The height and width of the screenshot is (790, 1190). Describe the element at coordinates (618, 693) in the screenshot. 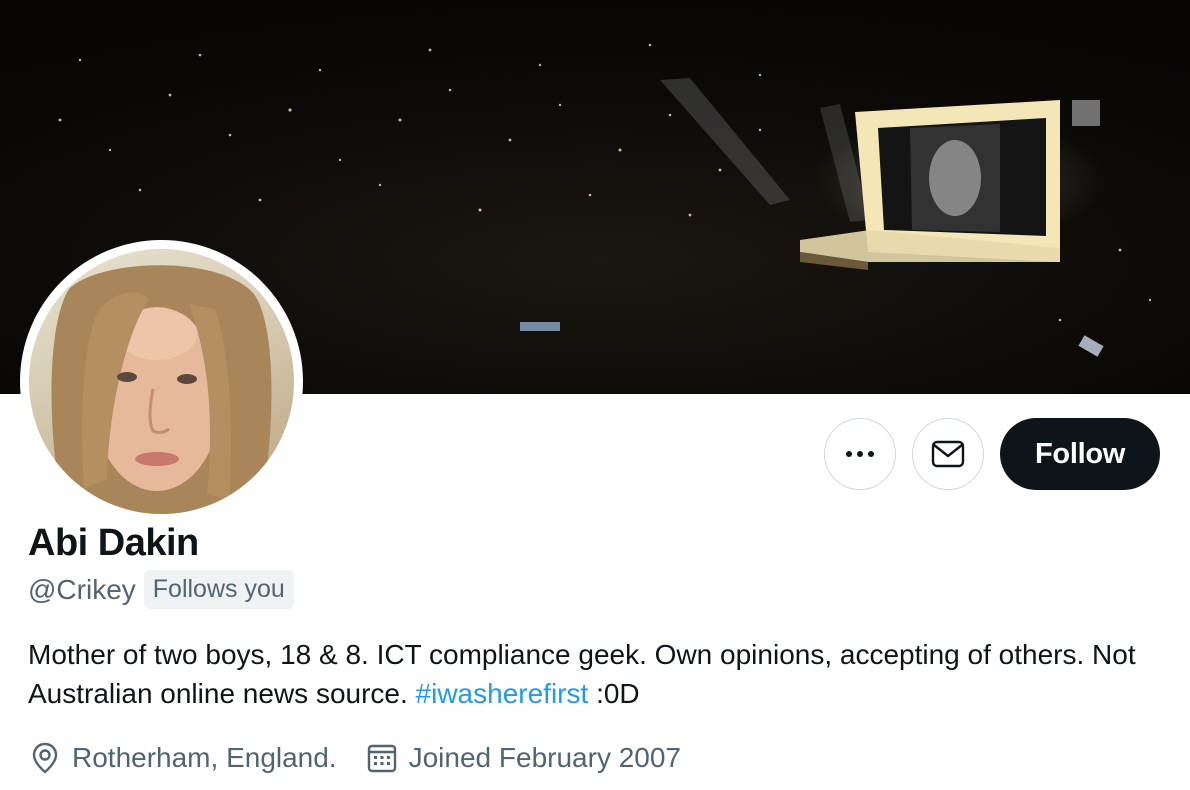

I see `bio-suffix: :0D` at that location.